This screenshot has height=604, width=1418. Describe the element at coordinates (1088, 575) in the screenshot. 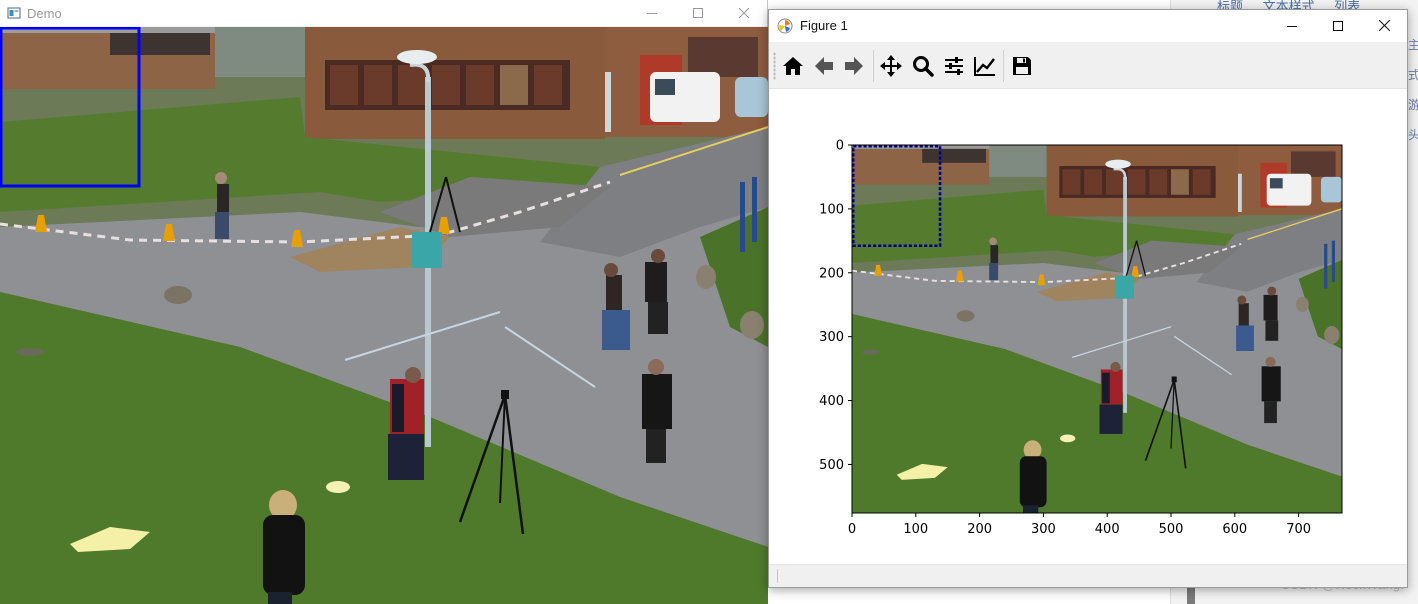

I see `status-bar` at that location.